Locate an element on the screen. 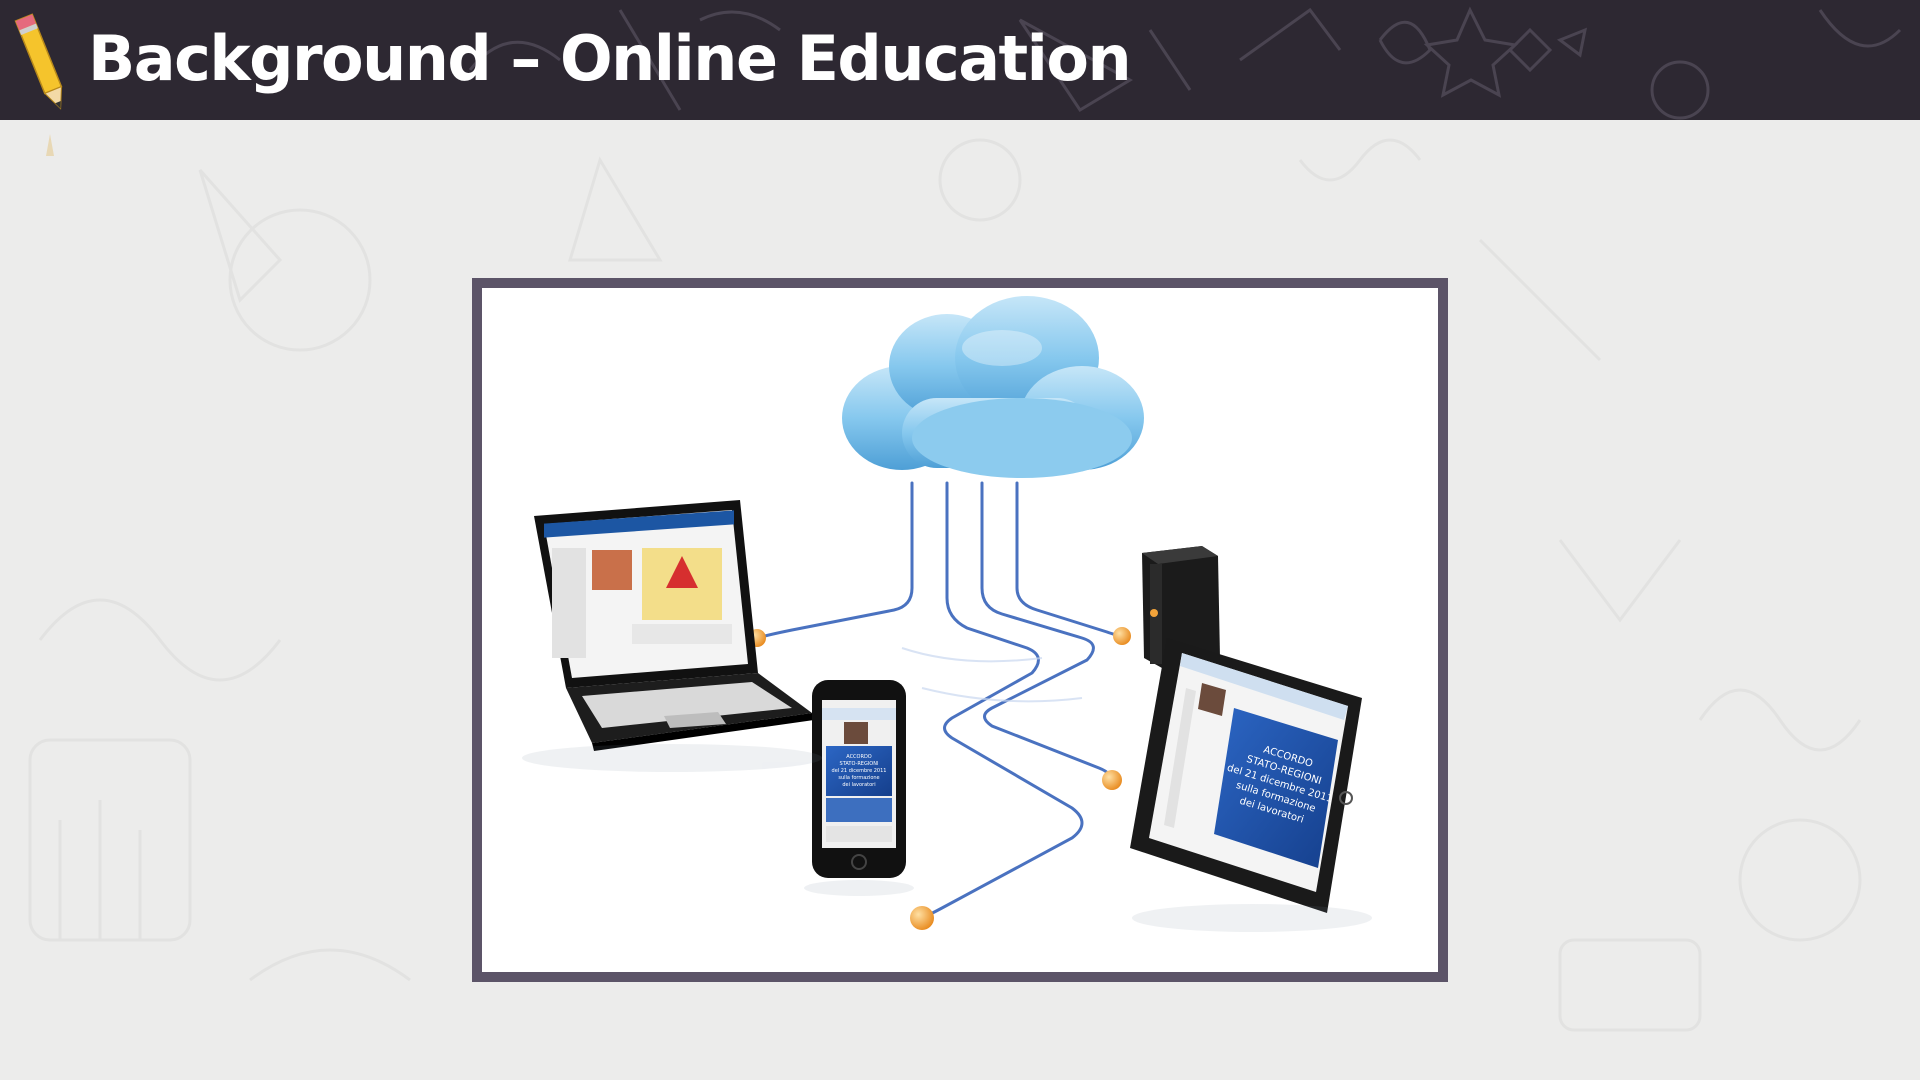  cloud-icon is located at coordinates (993, 387).